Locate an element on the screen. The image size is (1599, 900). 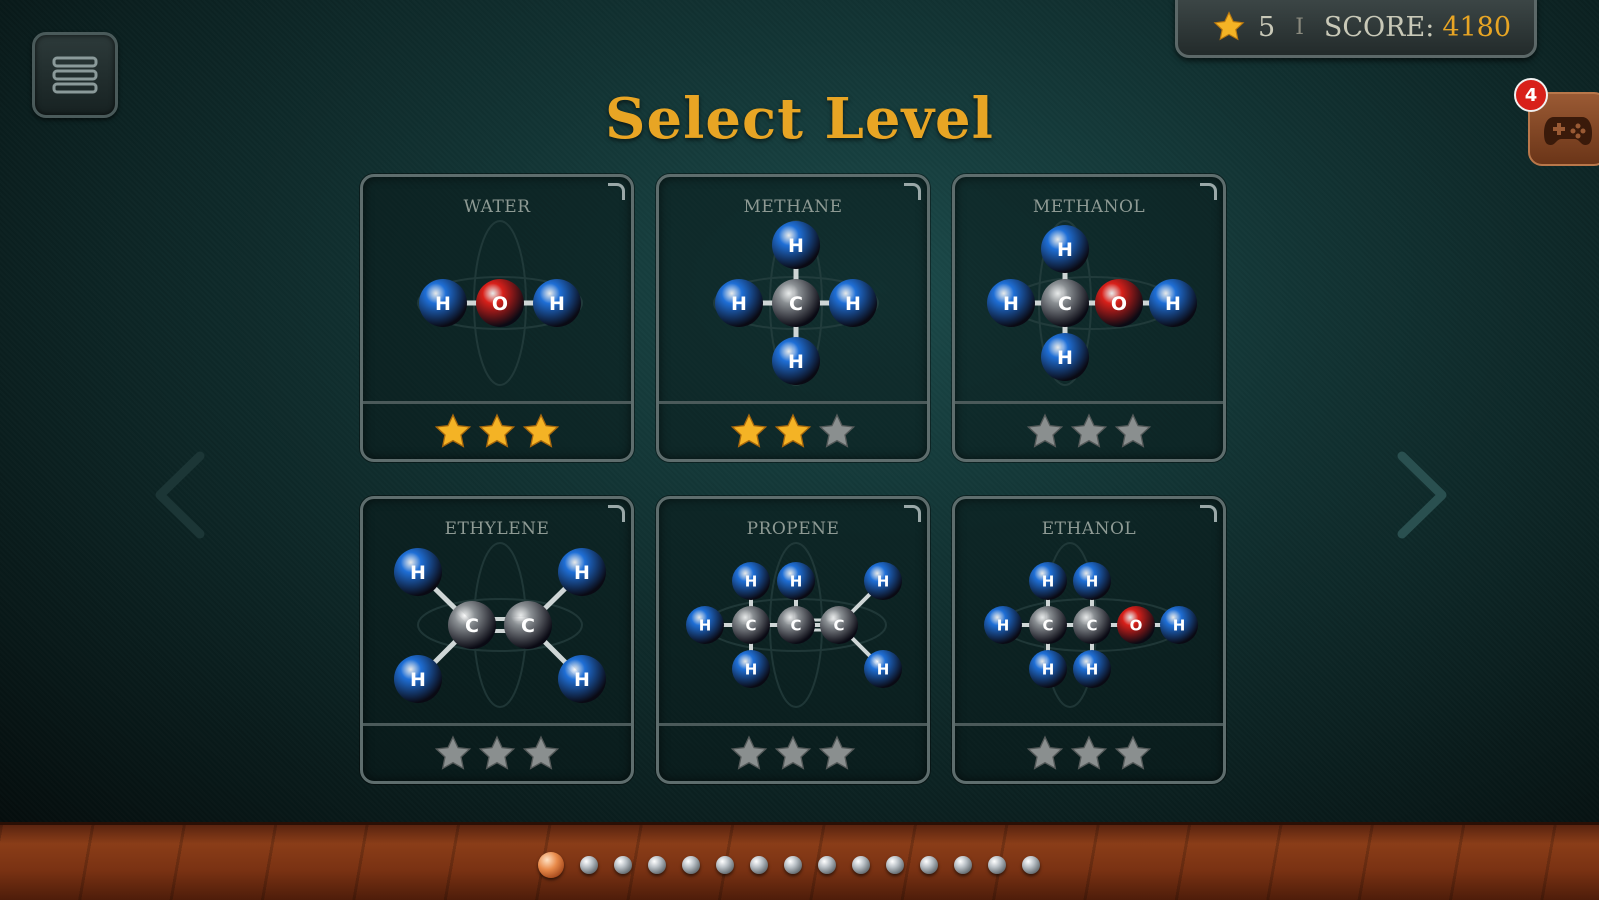
methane-molecule-icon: H H C H H is located at coordinates (796, 303).